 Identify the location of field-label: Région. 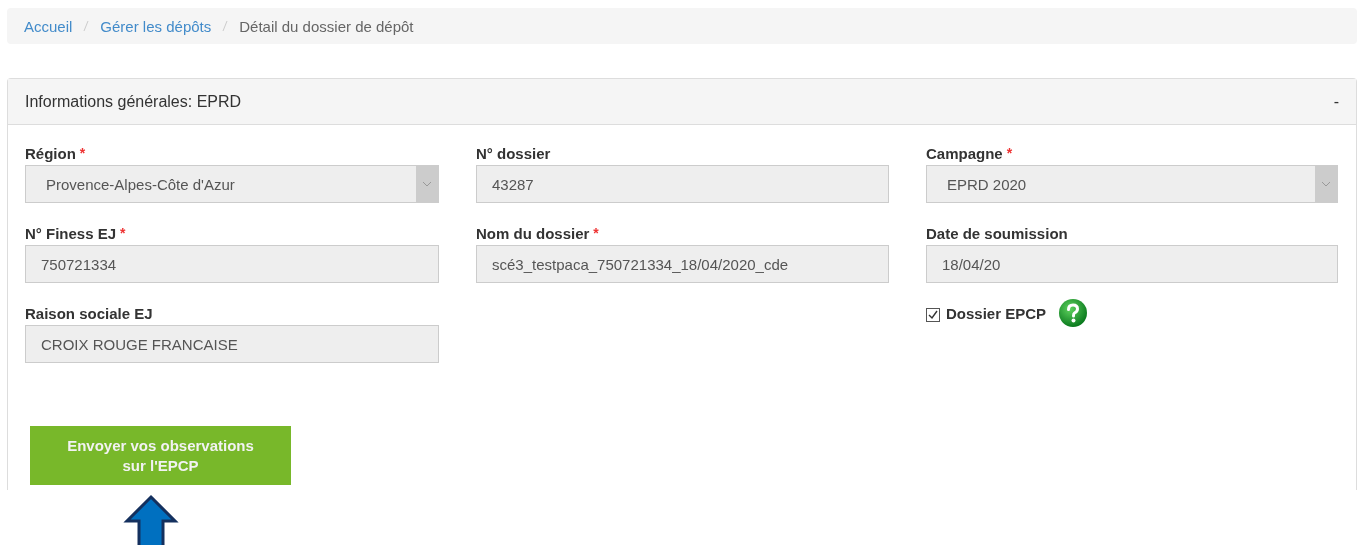
(50, 153).